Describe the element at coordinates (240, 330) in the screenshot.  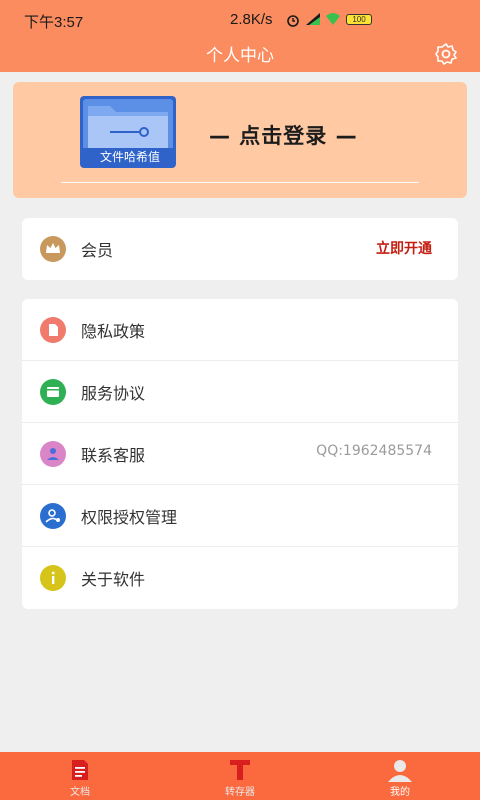
I see `menu-item-privacy: 隐私政策` at that location.